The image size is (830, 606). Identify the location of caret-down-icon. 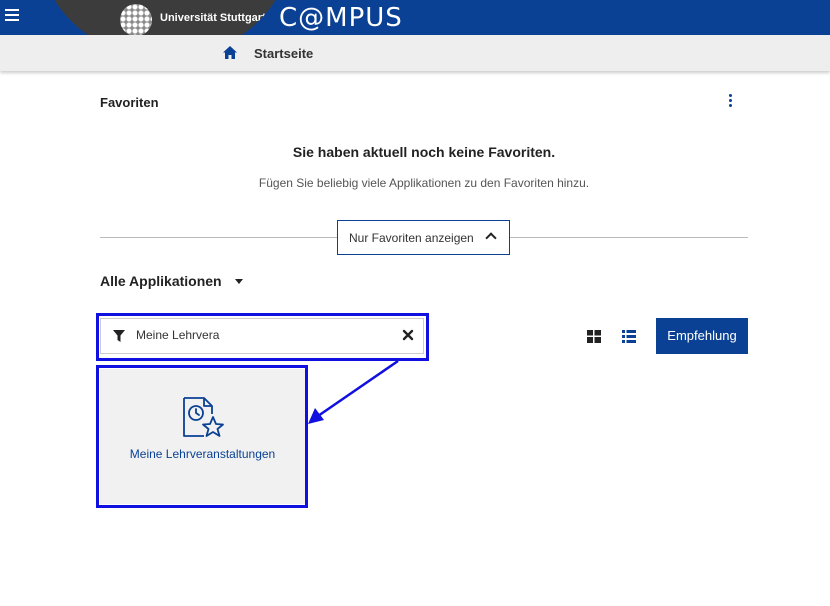
(239, 281).